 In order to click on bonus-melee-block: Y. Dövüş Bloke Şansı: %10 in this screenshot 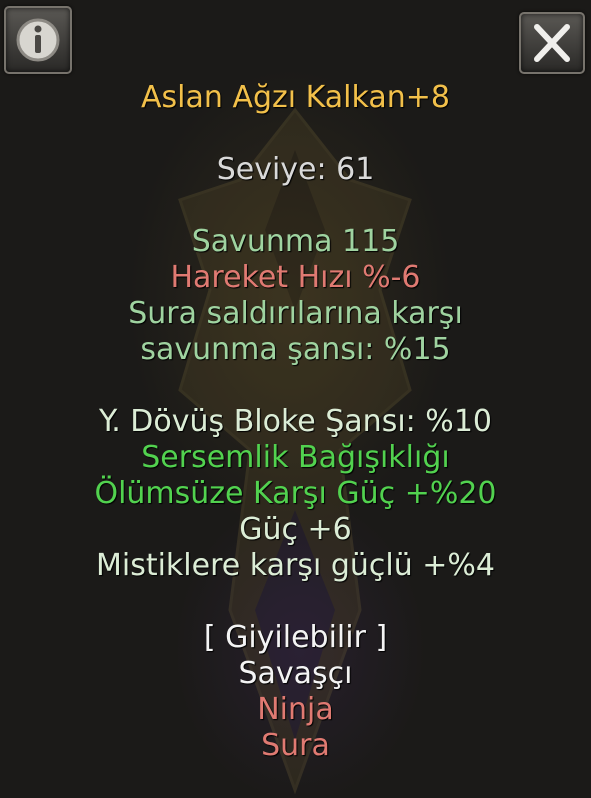, I will do `click(295, 421)`.